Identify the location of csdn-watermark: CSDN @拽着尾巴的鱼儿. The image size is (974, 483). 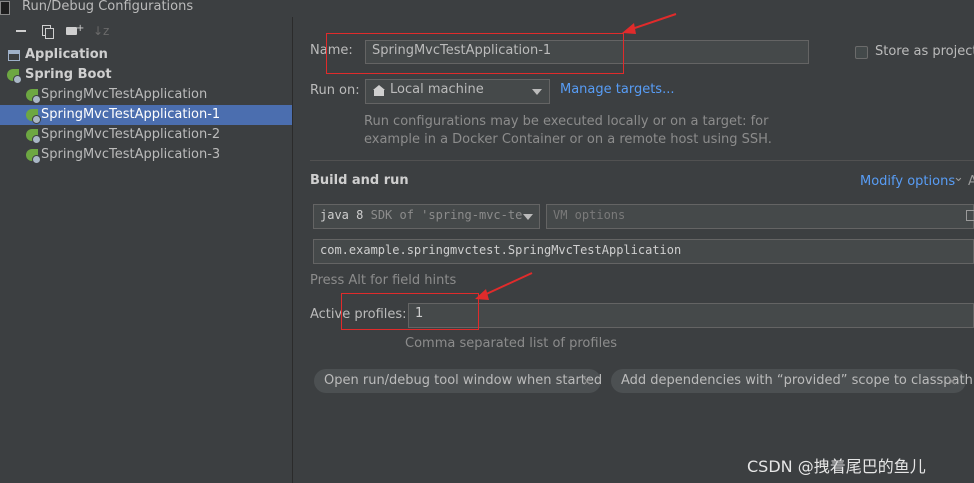
(836, 466).